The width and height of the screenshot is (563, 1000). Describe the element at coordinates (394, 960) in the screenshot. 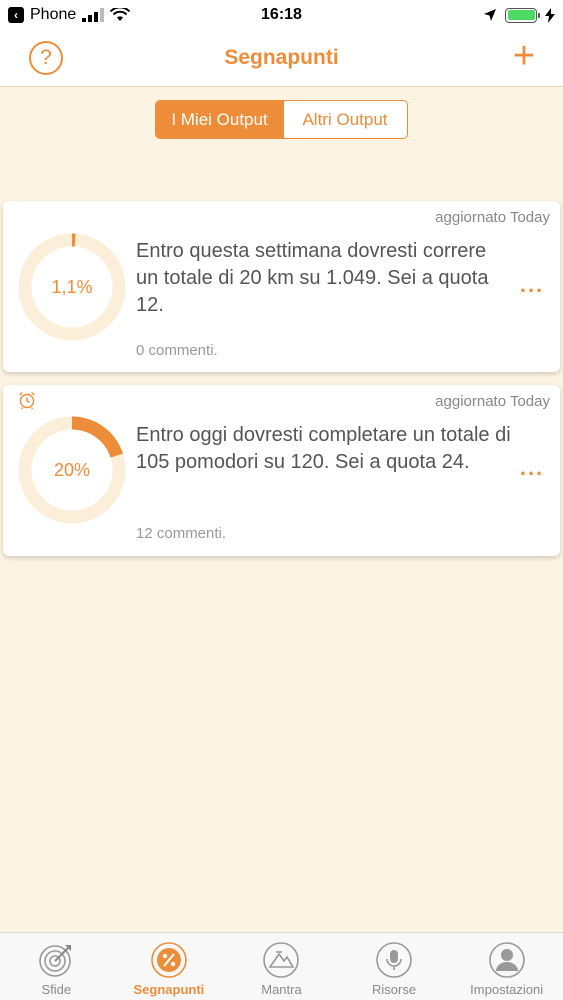

I see `microphone-icon` at that location.